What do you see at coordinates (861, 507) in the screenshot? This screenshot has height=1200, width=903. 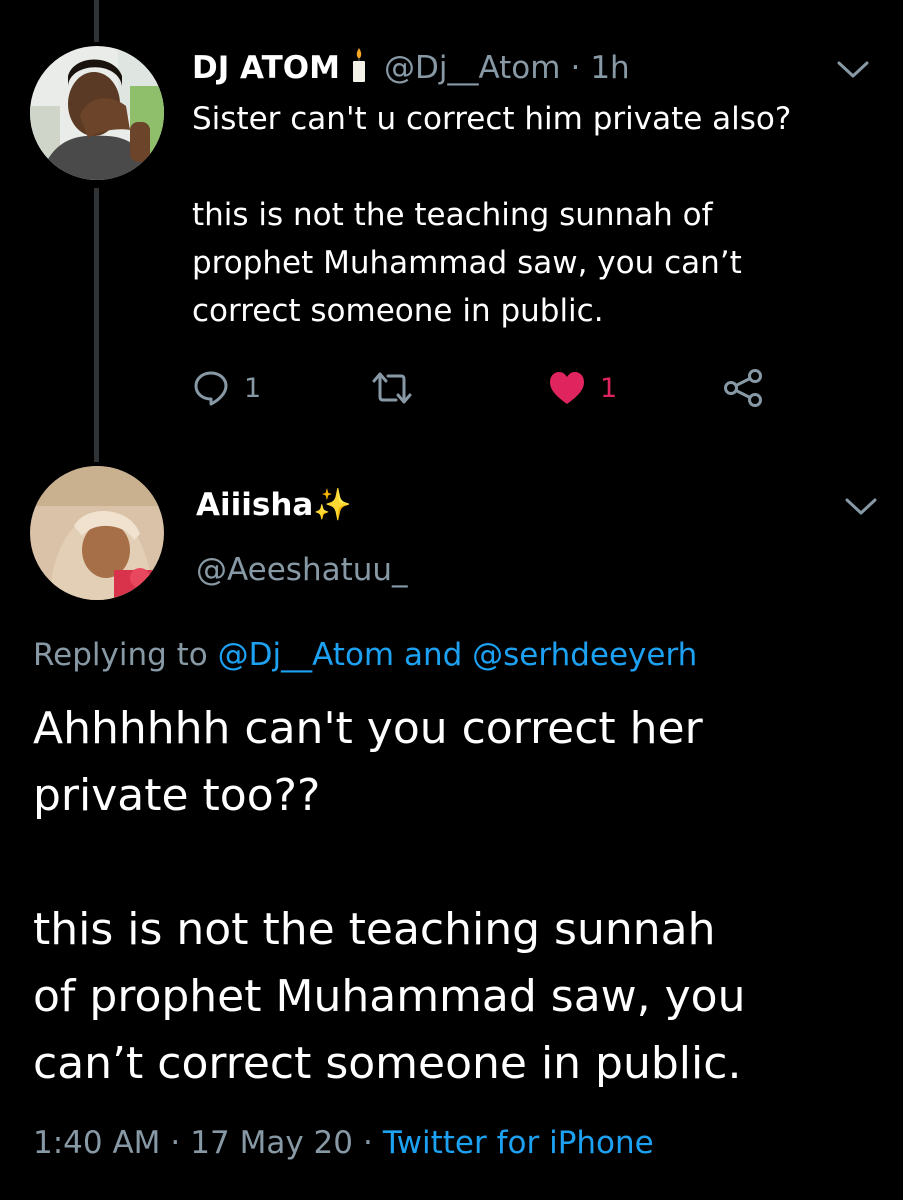 I see `tweet2-menu-chevron-icon` at bounding box center [861, 507].